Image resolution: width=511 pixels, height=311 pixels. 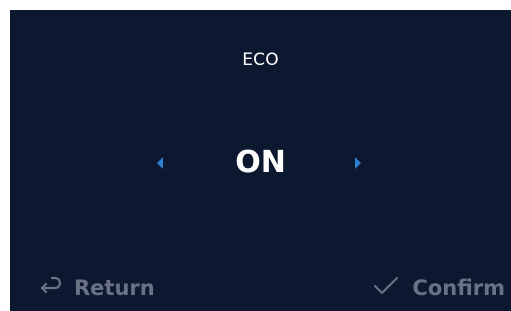 I want to click on setting-title: ECO, so click(x=260, y=60).